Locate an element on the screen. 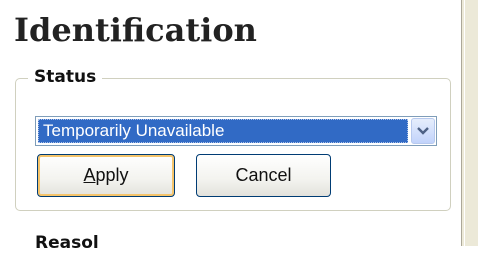 This screenshot has width=478, height=254. status-select: Temporarily Unavailable is located at coordinates (236, 131).